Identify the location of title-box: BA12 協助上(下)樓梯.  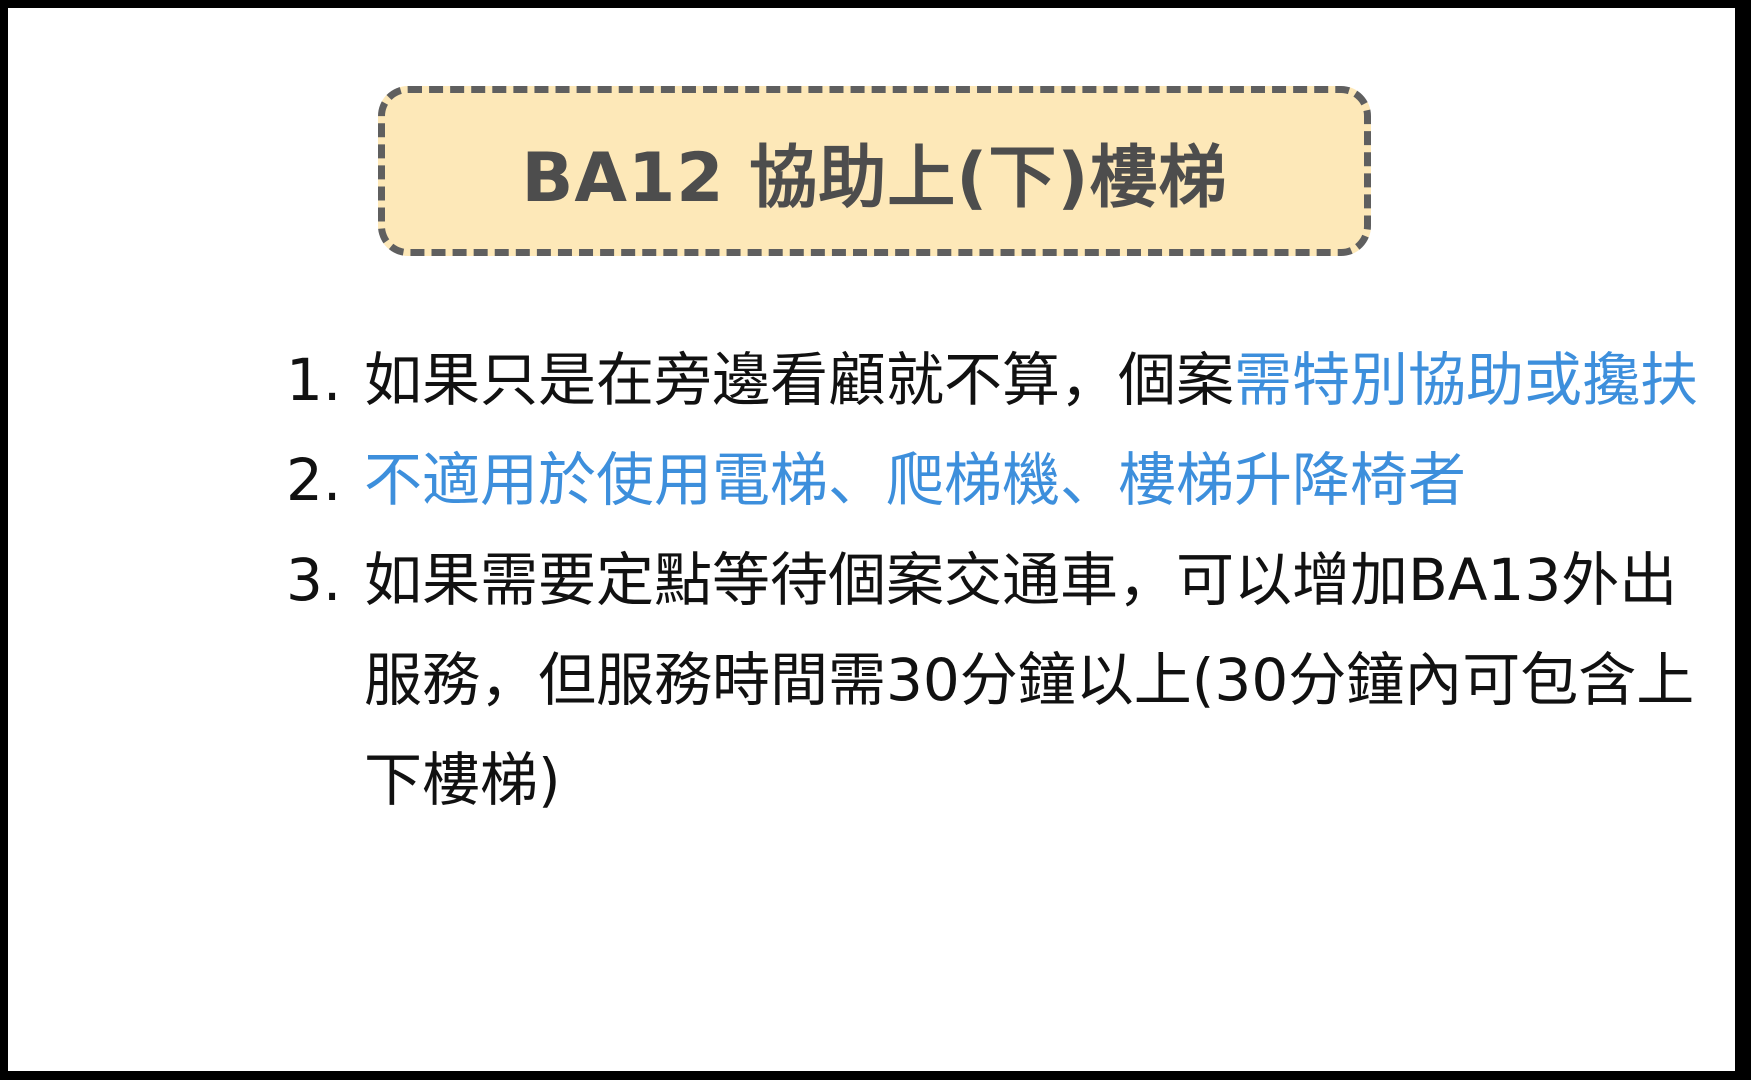
(874, 171).